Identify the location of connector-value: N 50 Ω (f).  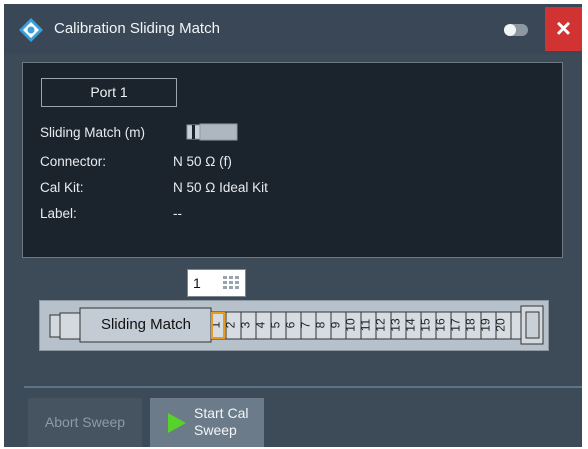
(202, 161).